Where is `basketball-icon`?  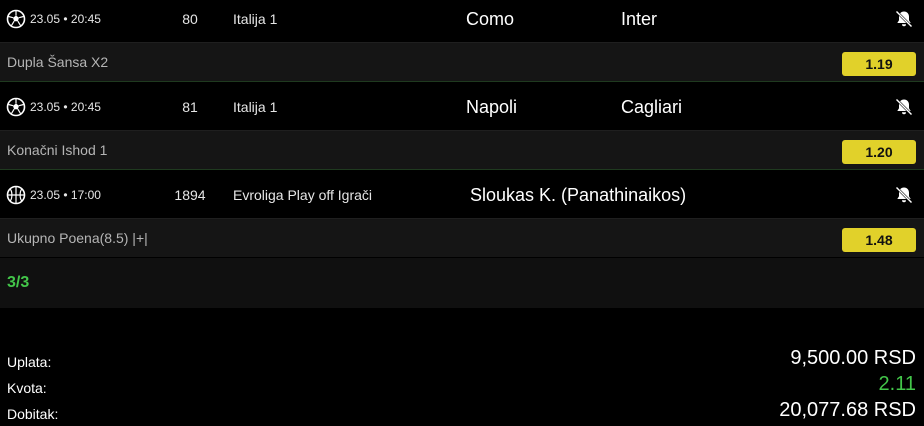 basketball-icon is located at coordinates (16, 195).